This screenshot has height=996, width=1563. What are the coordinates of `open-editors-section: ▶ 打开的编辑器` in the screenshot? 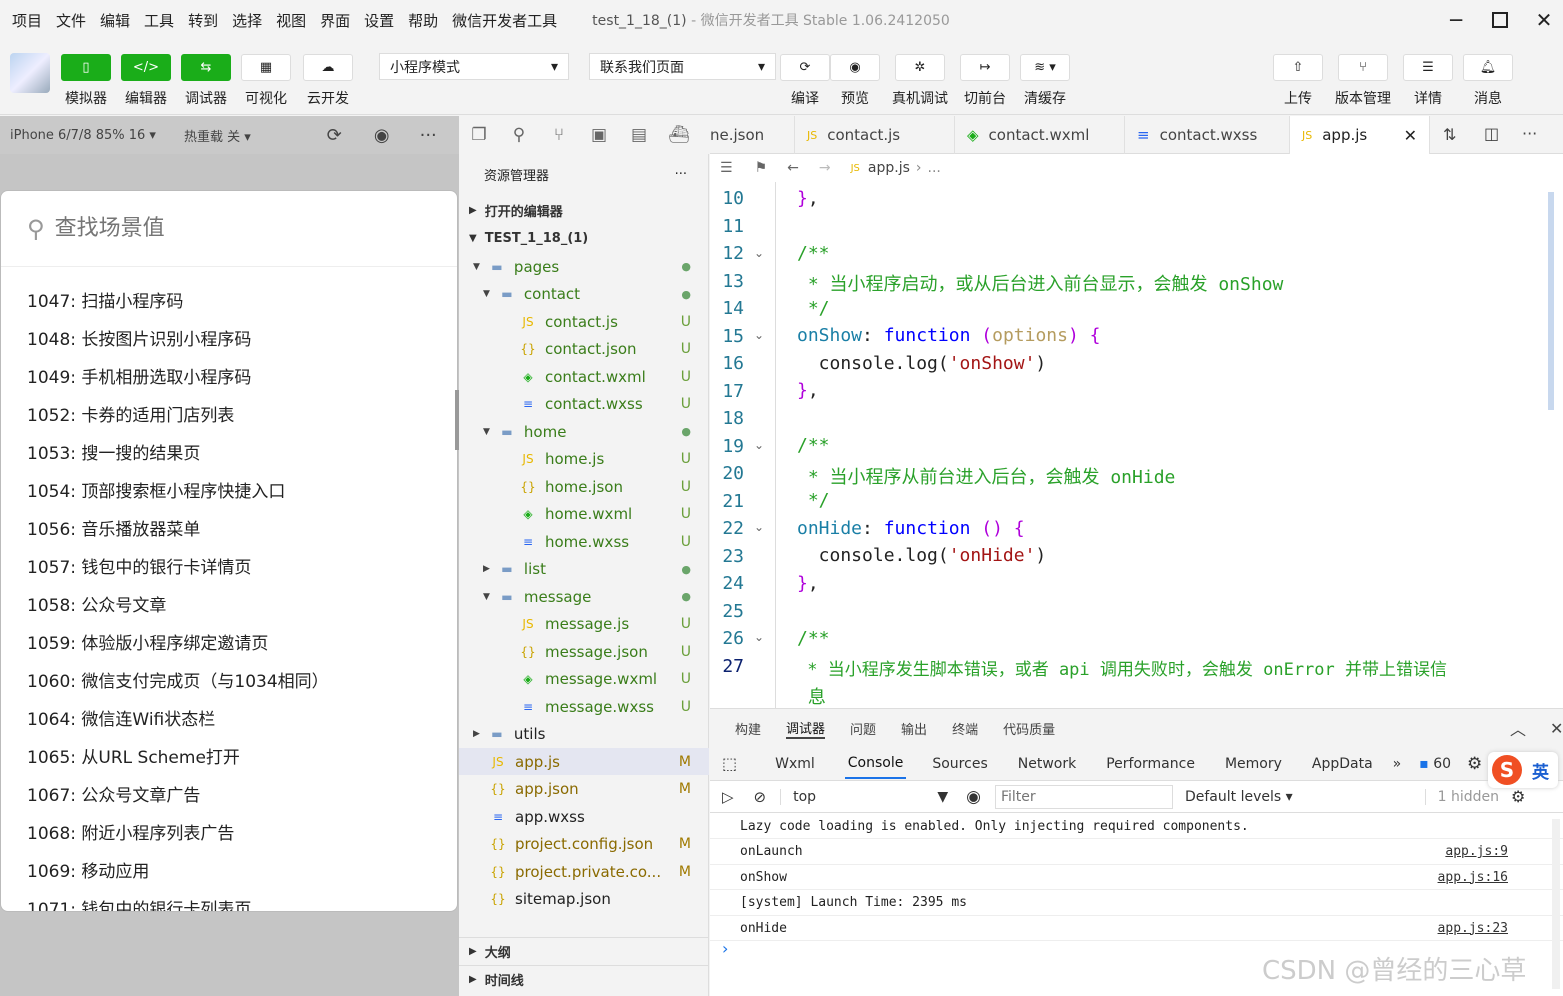 It's located at (584, 210).